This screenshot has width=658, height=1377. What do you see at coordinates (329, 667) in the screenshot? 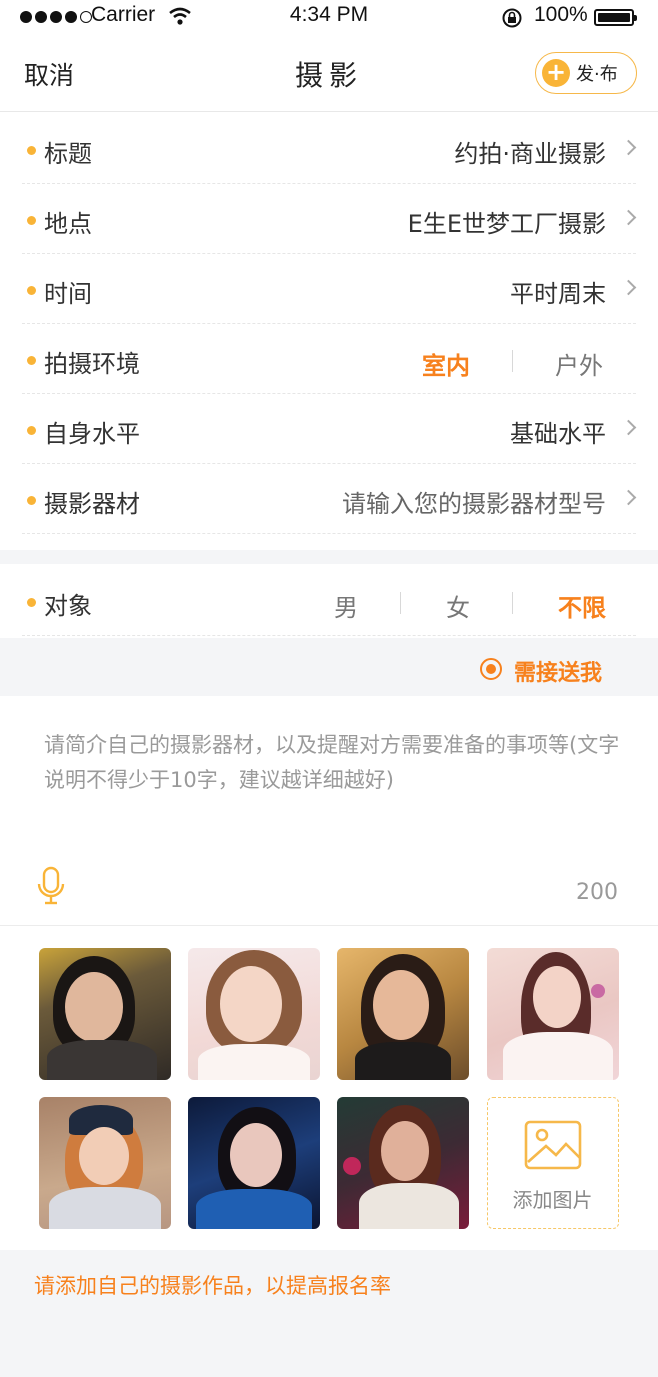
I see `pickup-bar: 需接送我` at bounding box center [329, 667].